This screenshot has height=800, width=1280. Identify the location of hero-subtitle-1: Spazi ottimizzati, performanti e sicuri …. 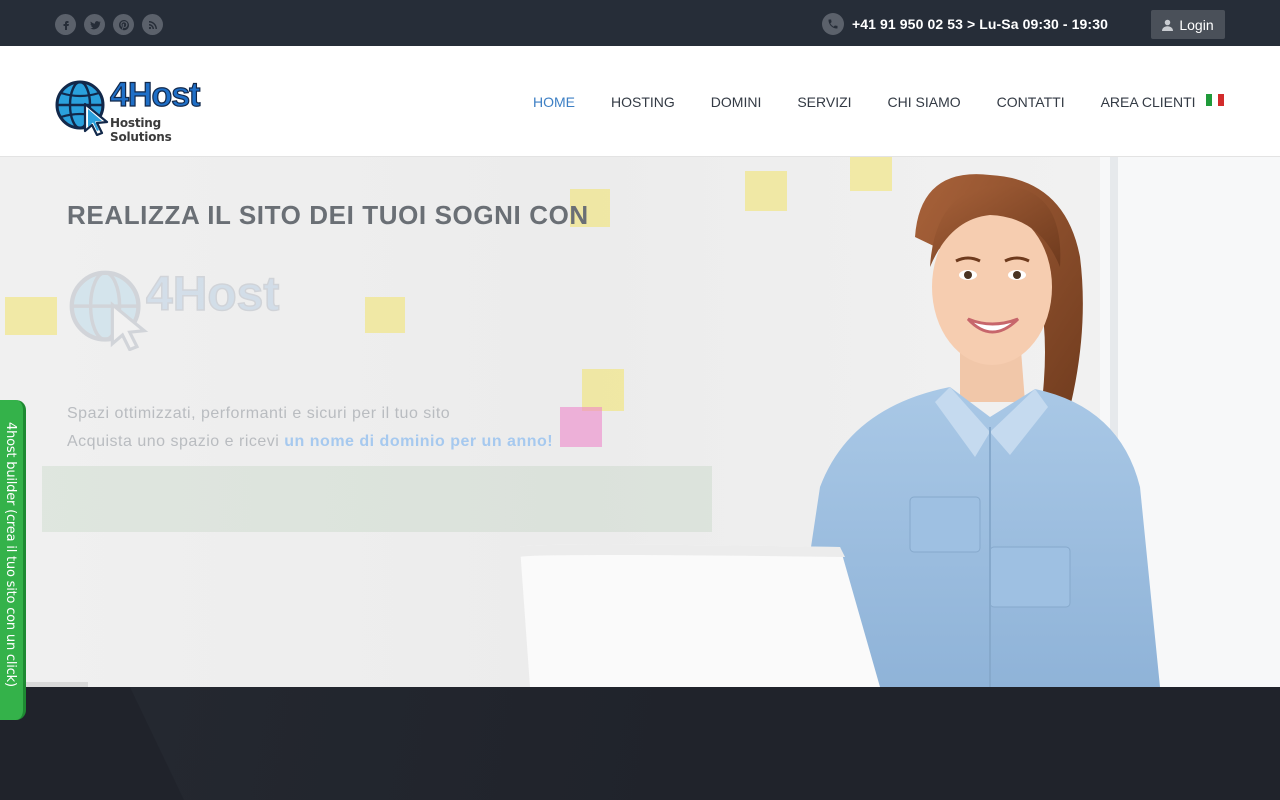
(259, 413).